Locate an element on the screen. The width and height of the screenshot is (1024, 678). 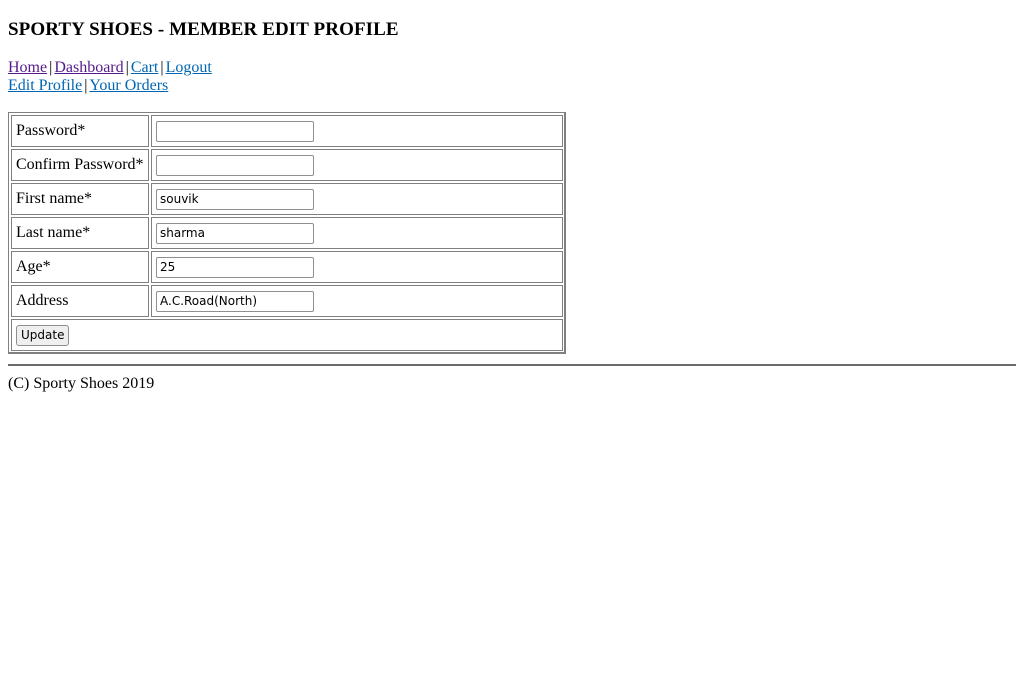
age-input is located at coordinates (235, 267).